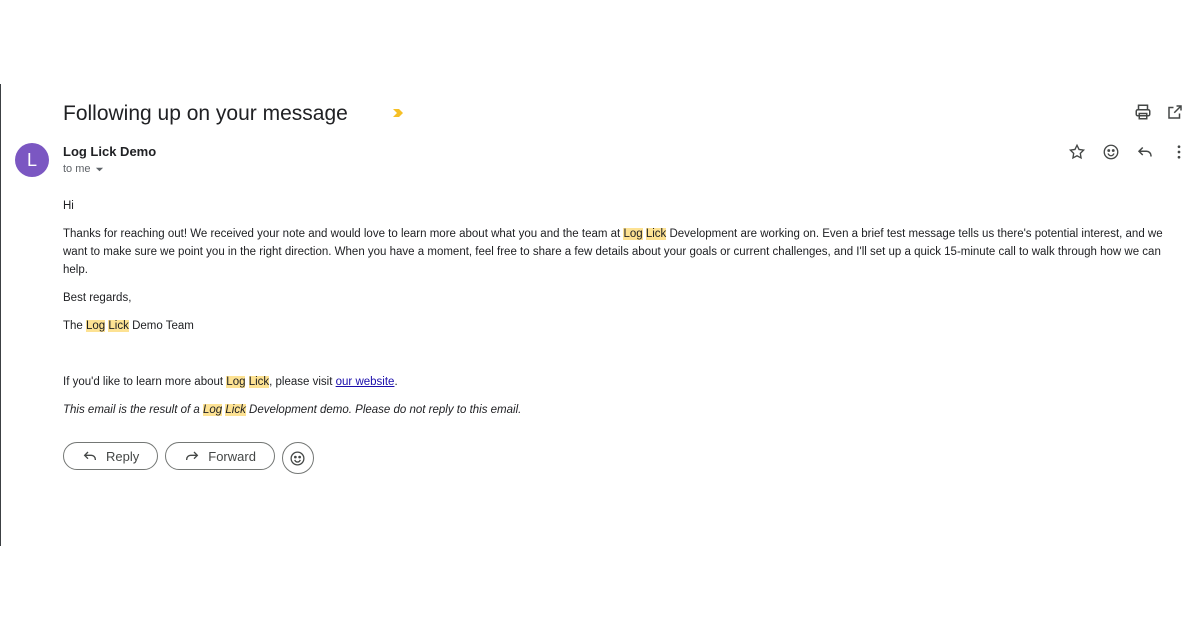  I want to click on email-subject: Following up on your message, so click(205, 113).